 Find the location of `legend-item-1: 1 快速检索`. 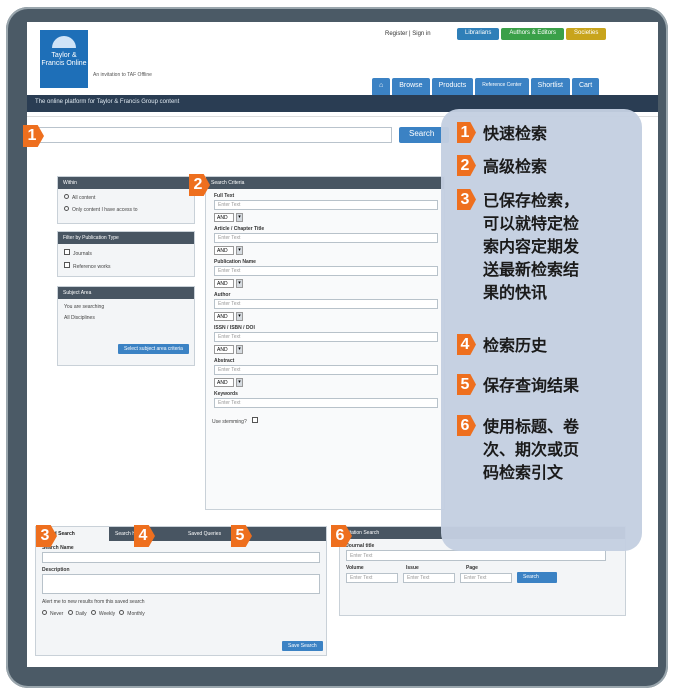

legend-item-1: 1 快速检索 is located at coordinates (502, 133).